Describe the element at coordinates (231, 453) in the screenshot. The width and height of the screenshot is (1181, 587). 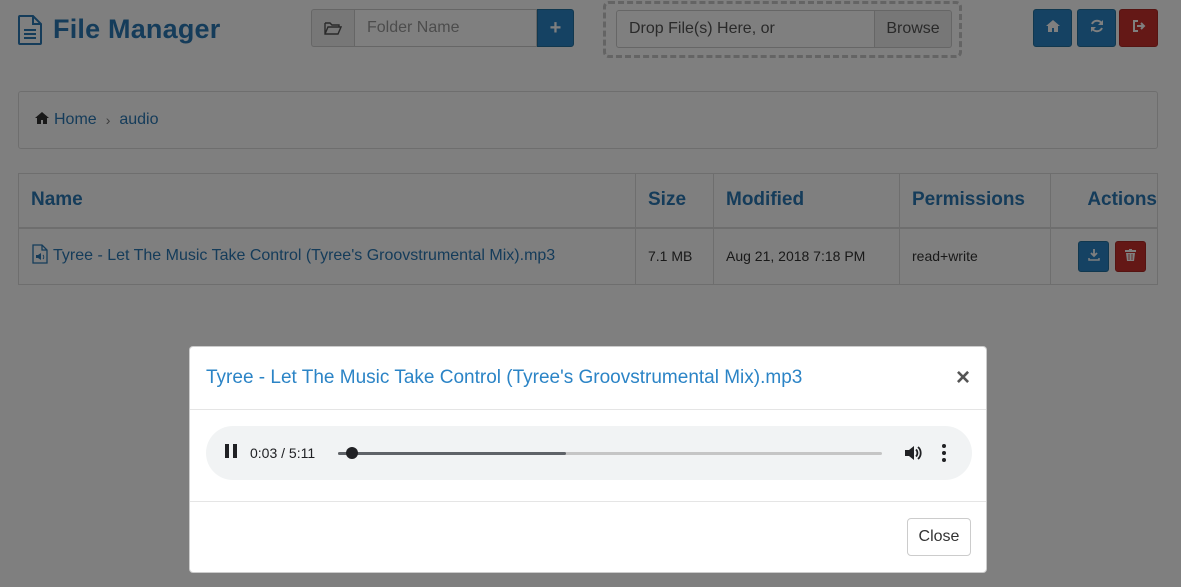
I see `pause-icon` at that location.